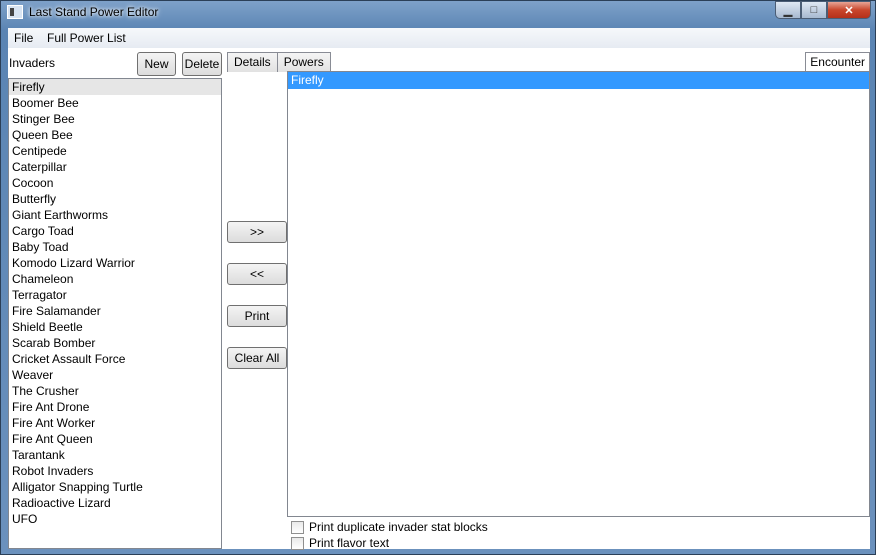 Image resolution: width=876 pixels, height=555 pixels. What do you see at coordinates (115, 327) in the screenshot?
I see `list-item: Shield Beetle` at bounding box center [115, 327].